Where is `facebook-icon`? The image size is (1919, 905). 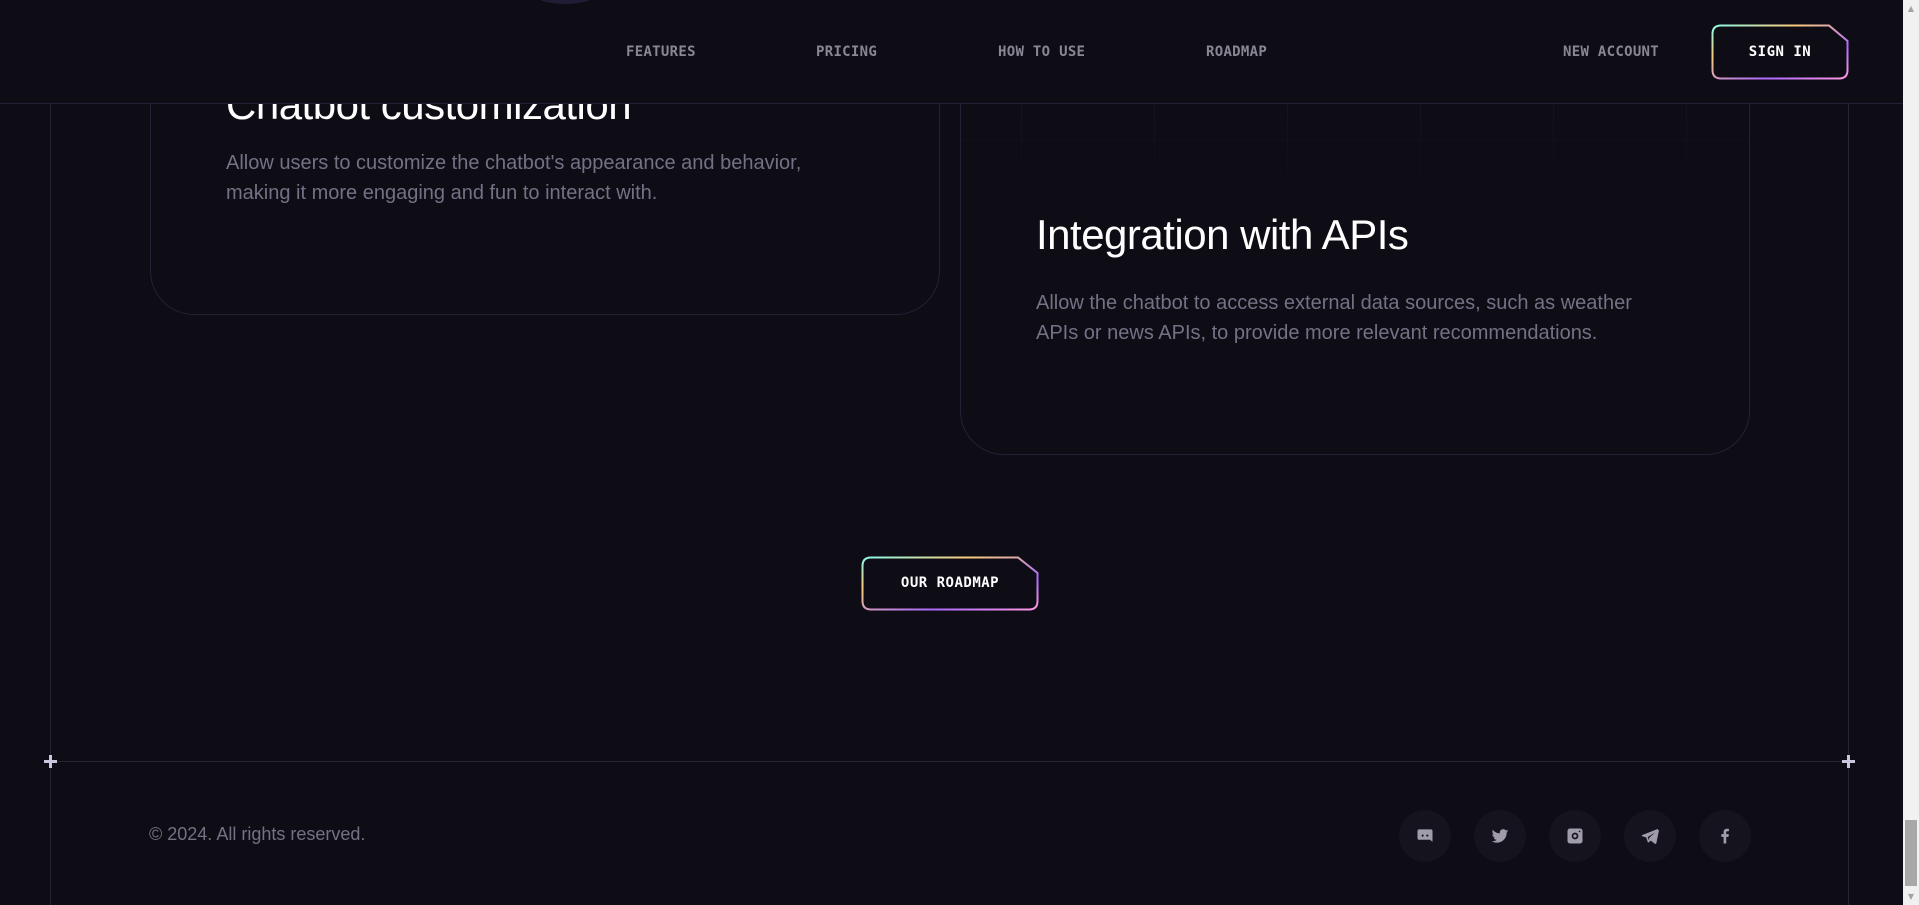 facebook-icon is located at coordinates (1725, 836).